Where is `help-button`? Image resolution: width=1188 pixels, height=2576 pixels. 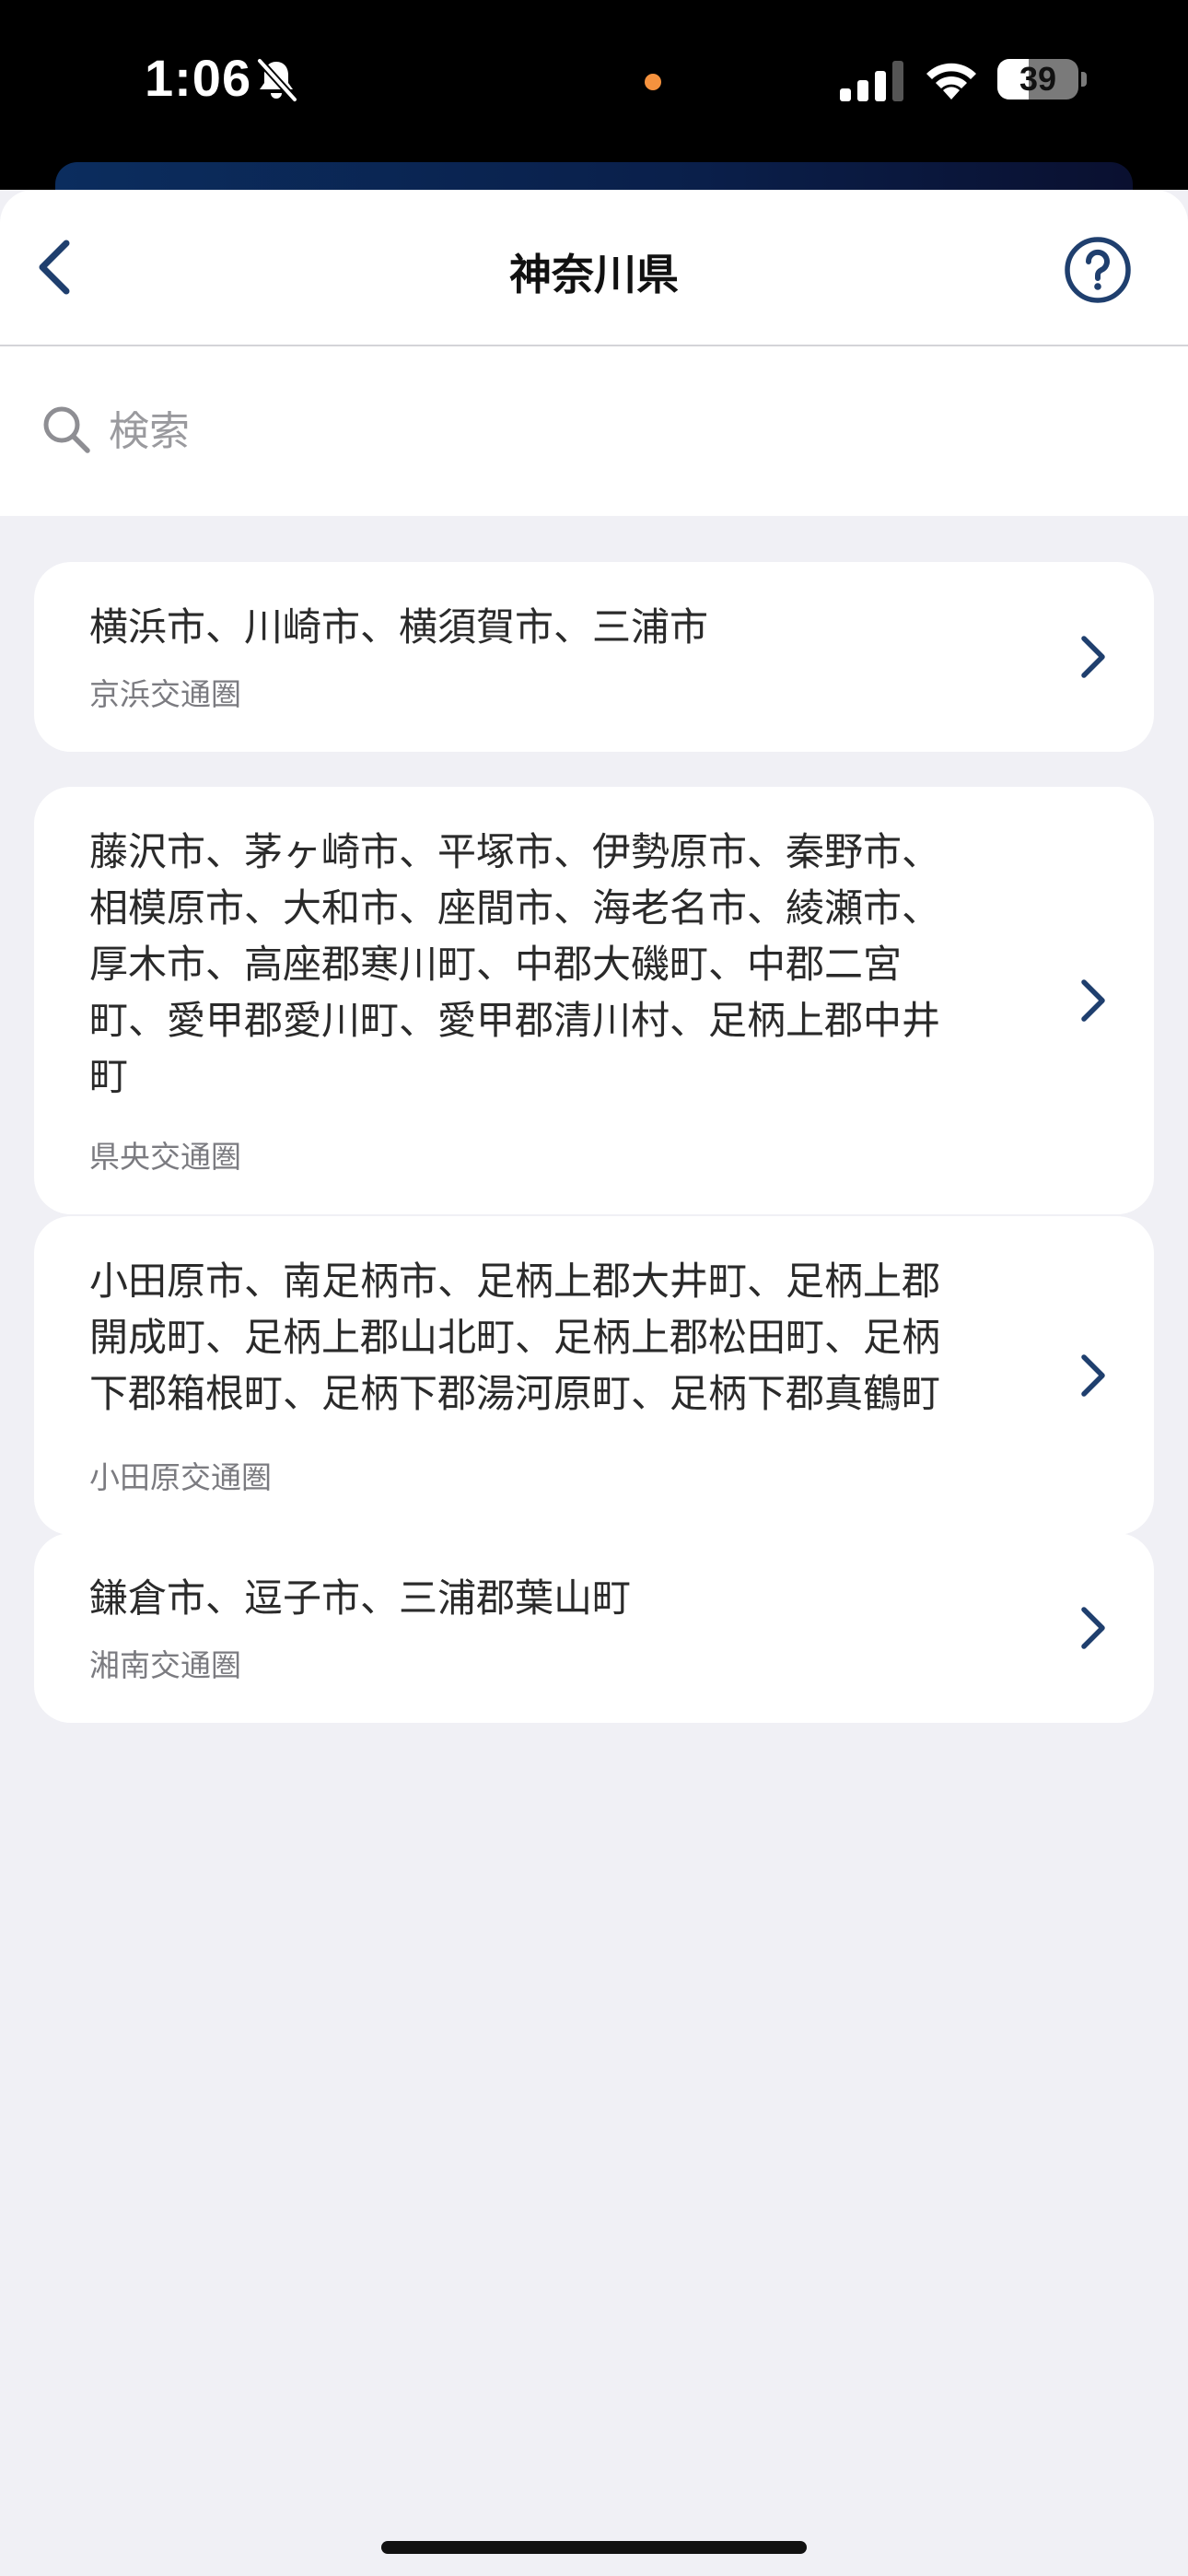 help-button is located at coordinates (1098, 270).